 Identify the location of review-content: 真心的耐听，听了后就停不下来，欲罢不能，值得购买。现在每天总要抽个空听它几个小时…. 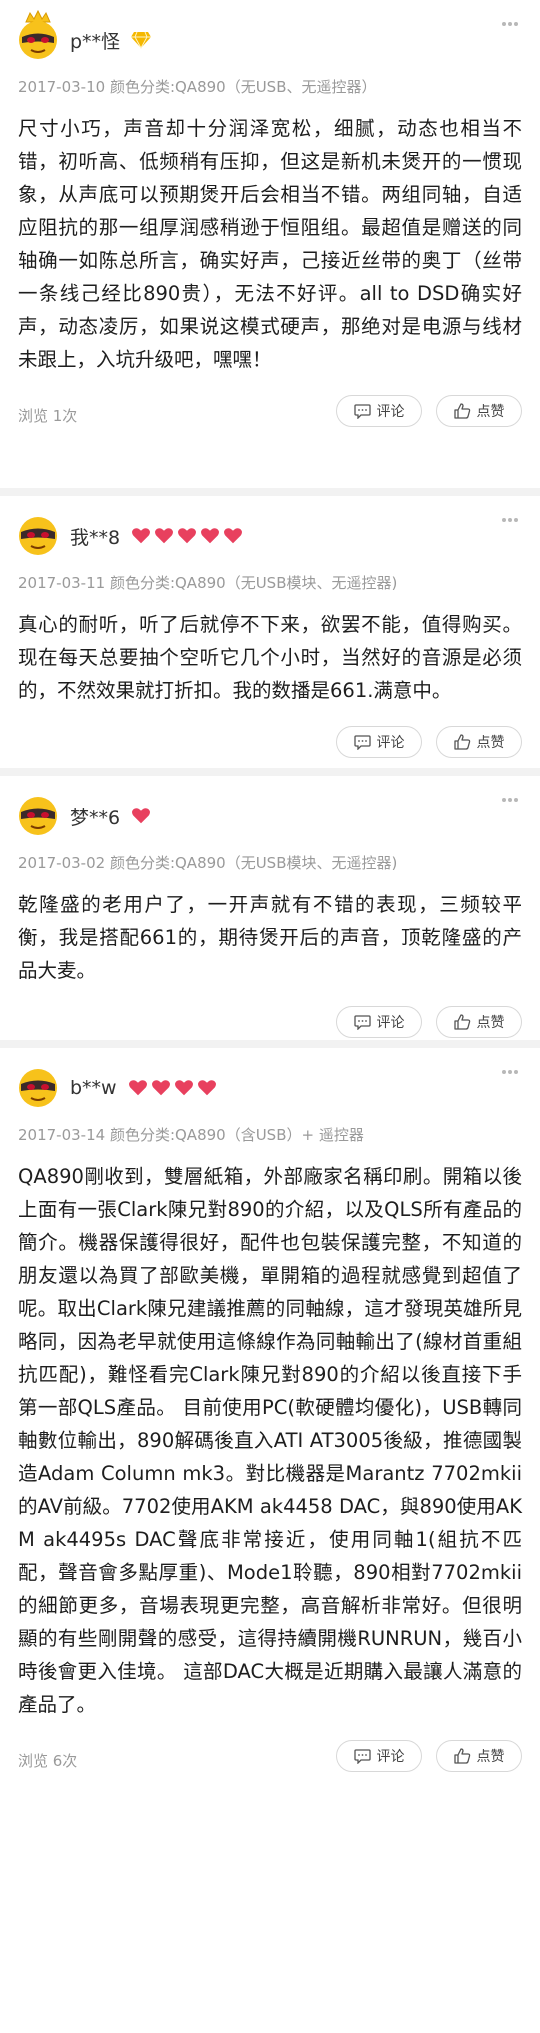
(270, 657).